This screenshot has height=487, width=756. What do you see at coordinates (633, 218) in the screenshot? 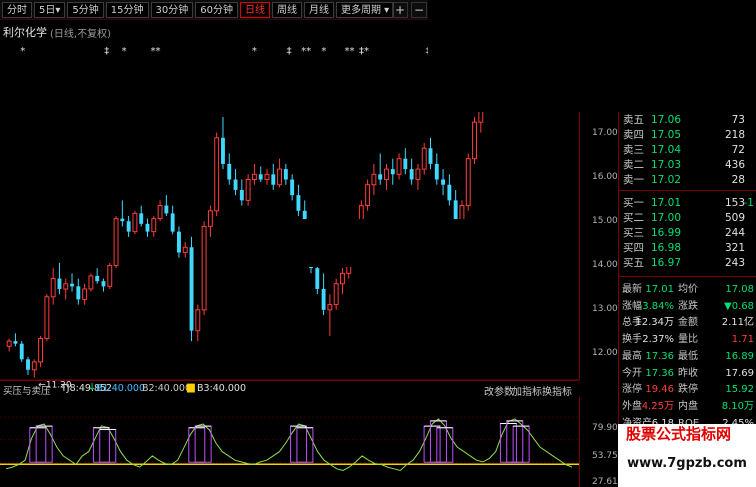
I see `bid-label: 买二` at bounding box center [633, 218].